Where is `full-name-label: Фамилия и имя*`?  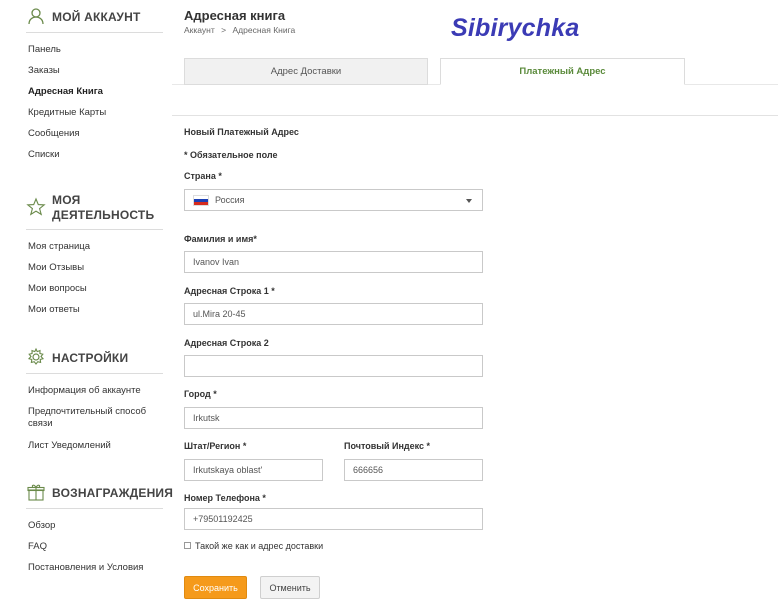
full-name-label: Фамилия и имя* is located at coordinates (220, 239).